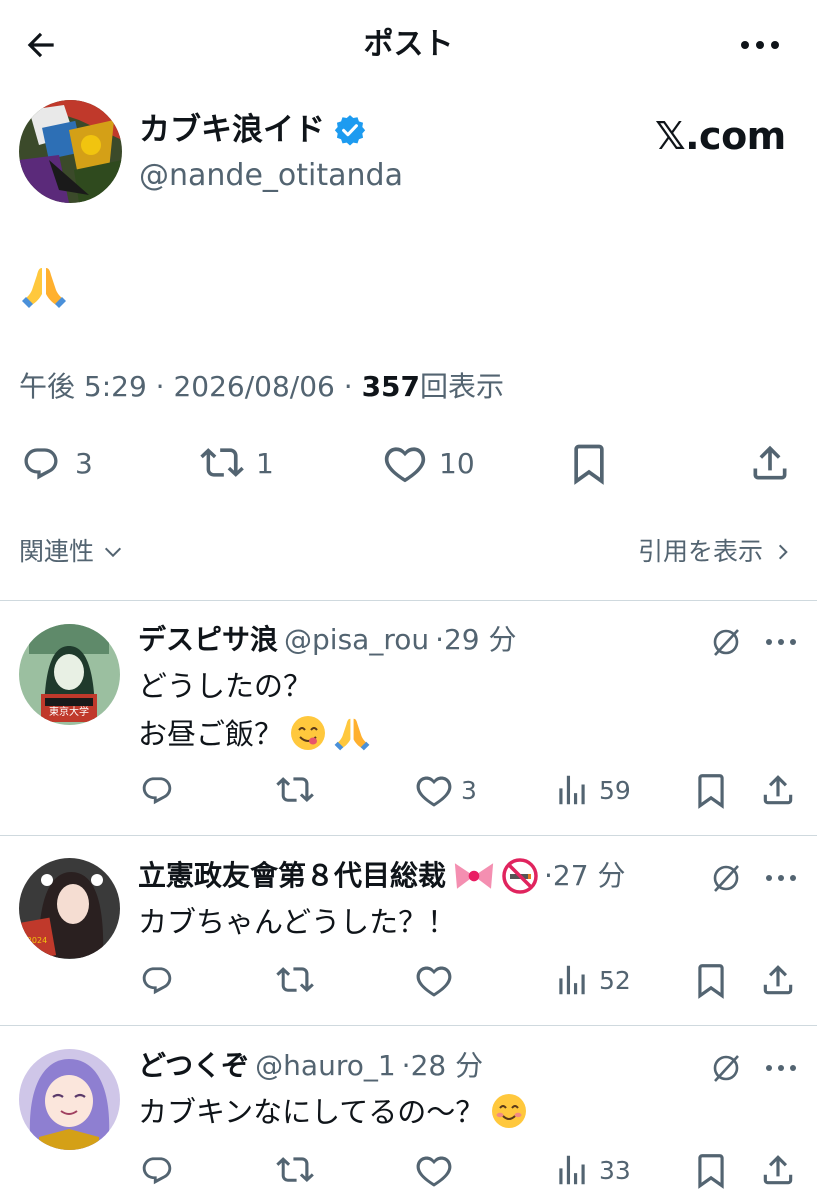  I want to click on reply-text: お昼ご飯？, so click(211, 734).